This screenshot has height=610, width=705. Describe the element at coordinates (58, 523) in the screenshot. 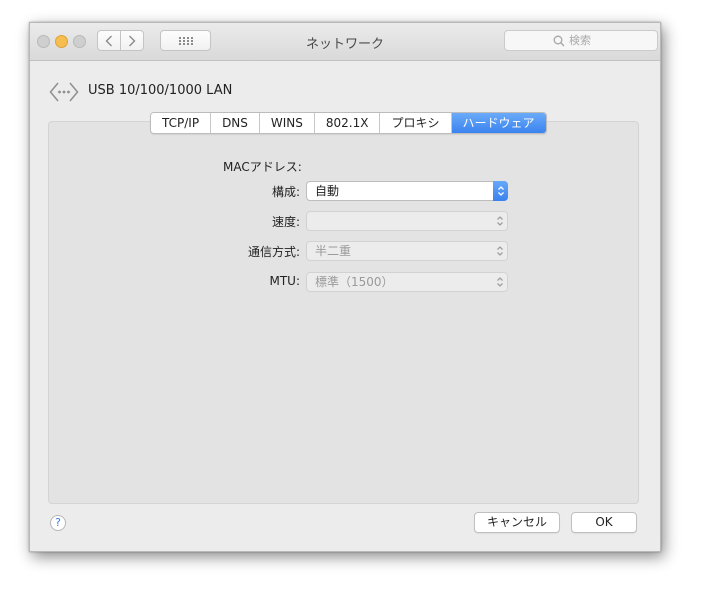

I see `help-button: ?` at that location.